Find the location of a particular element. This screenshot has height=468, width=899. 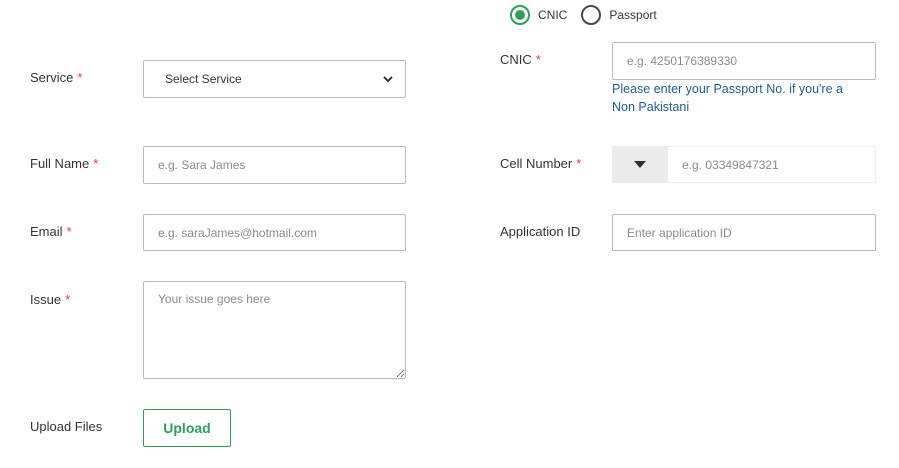

cnic-label: CNIC * is located at coordinates (520, 59).